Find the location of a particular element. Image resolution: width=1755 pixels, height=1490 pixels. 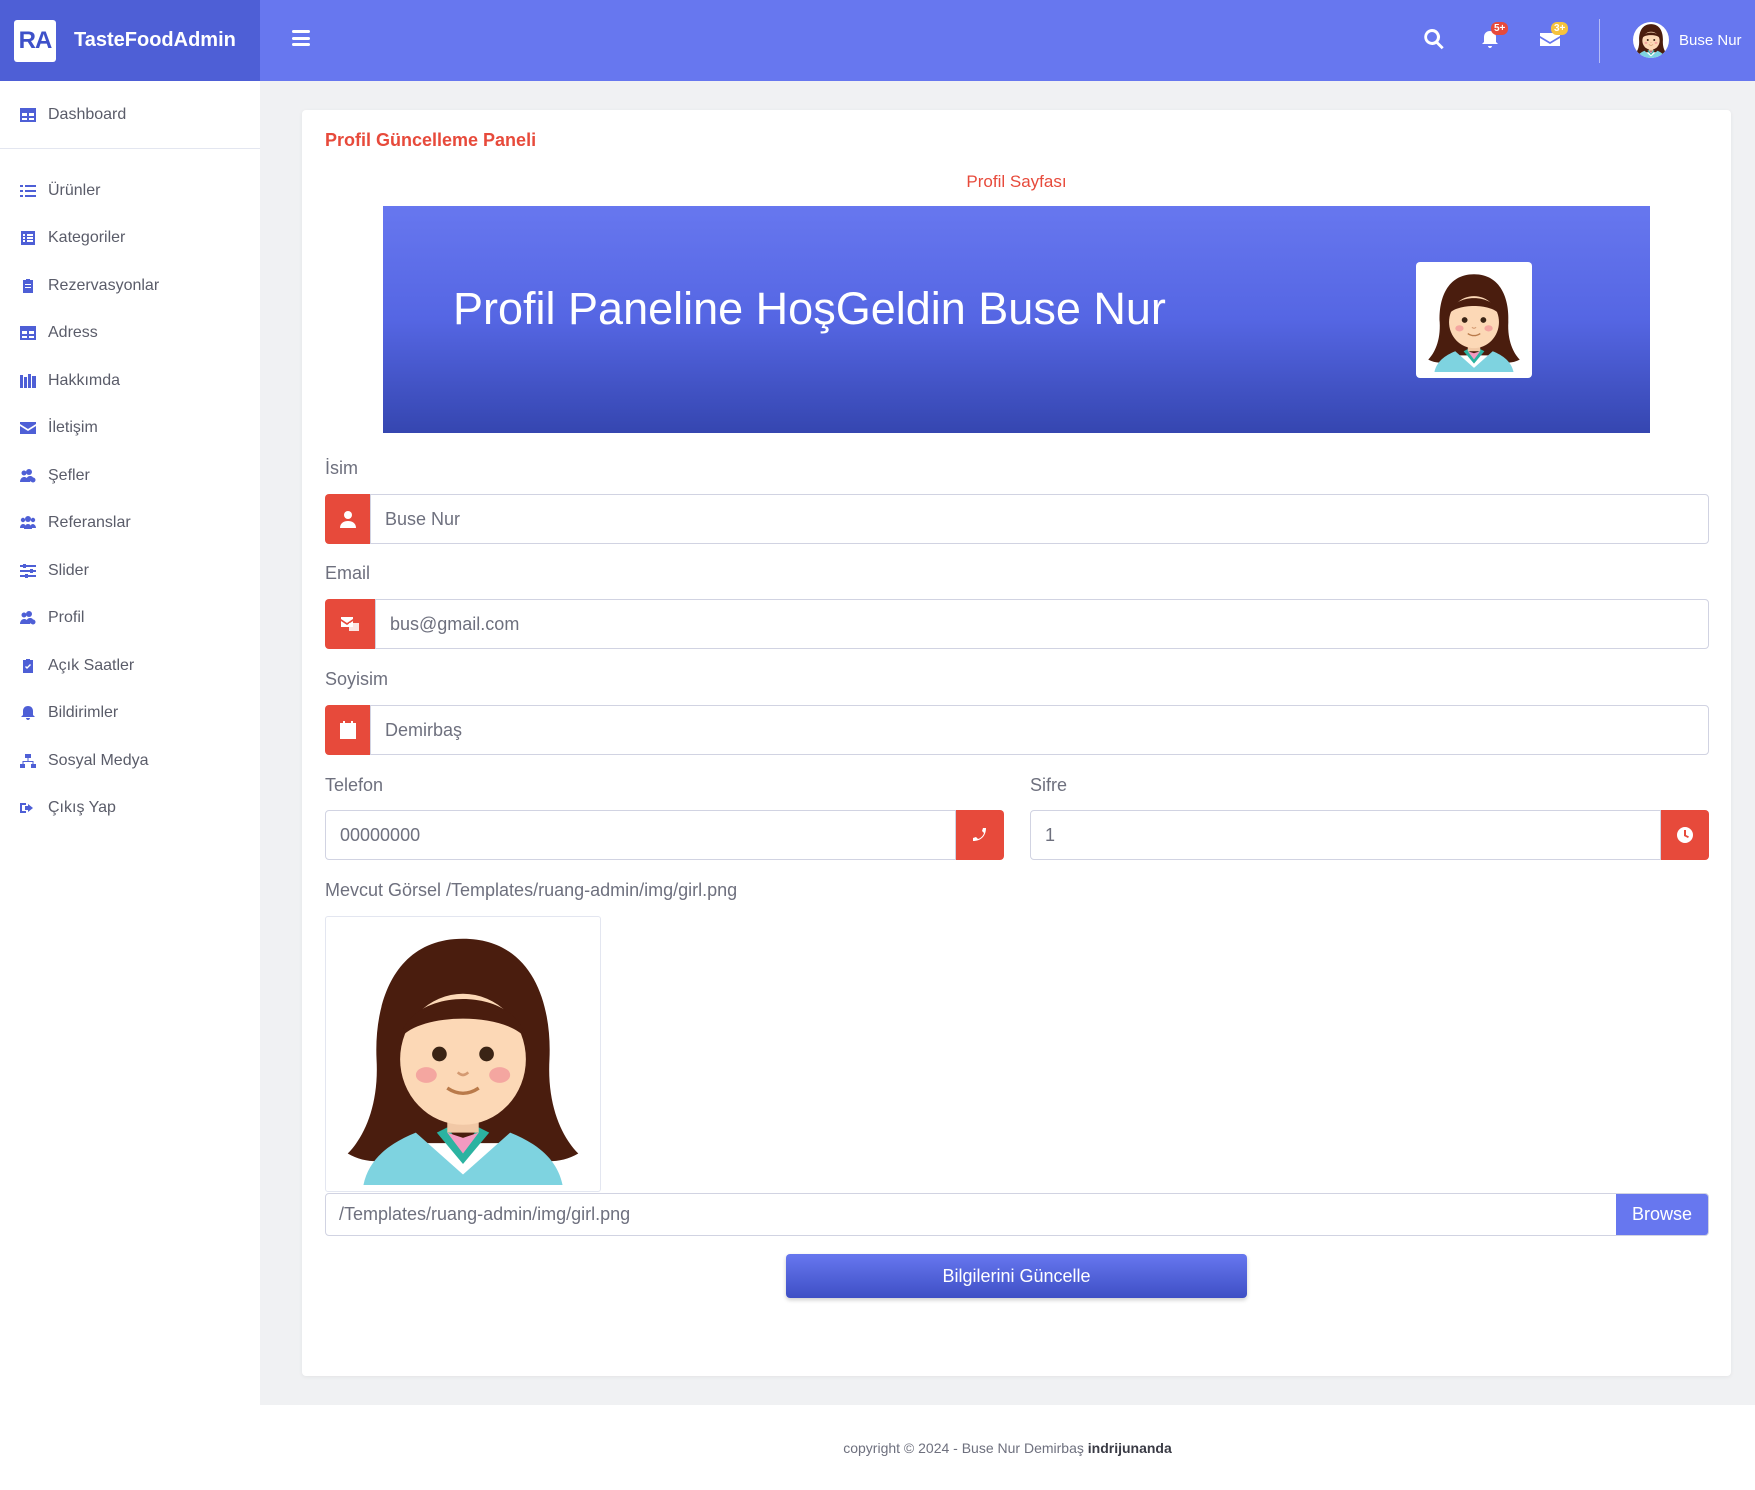

phone-input: 00000000 is located at coordinates (640, 835).